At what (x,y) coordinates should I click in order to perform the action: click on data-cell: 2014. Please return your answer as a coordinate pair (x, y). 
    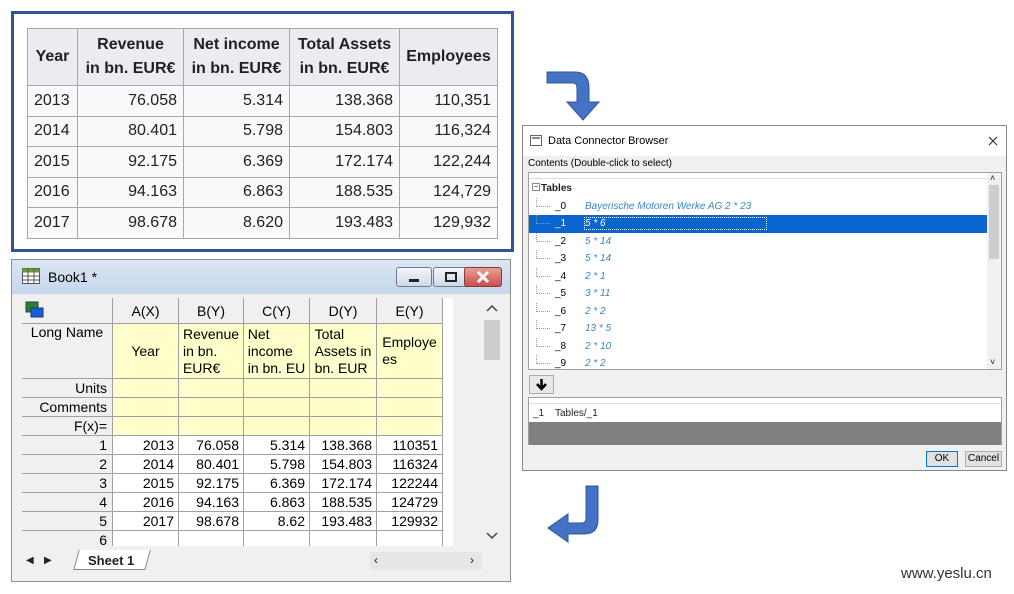
    Looking at the image, I should click on (146, 464).